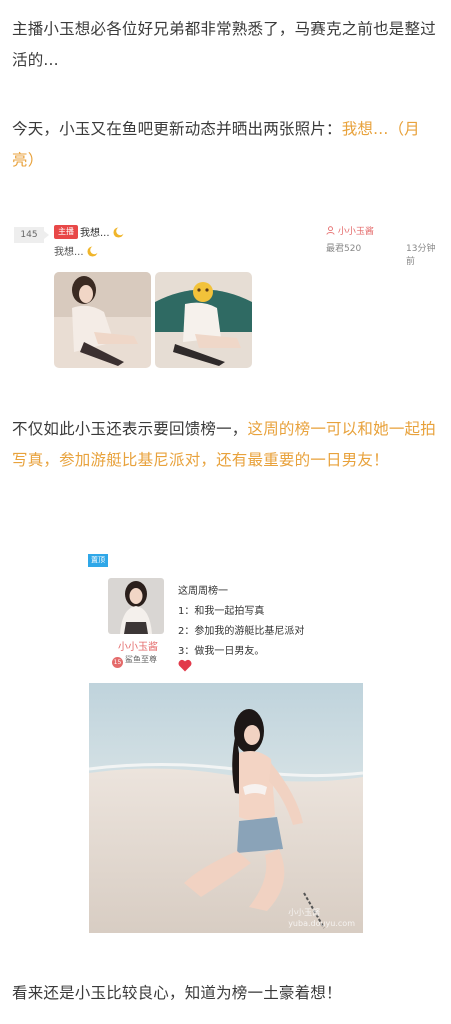 This screenshot has width=451, height=1024. What do you see at coordinates (304, 912) in the screenshot?
I see `watermark-name: 小小玉酱` at bounding box center [304, 912].